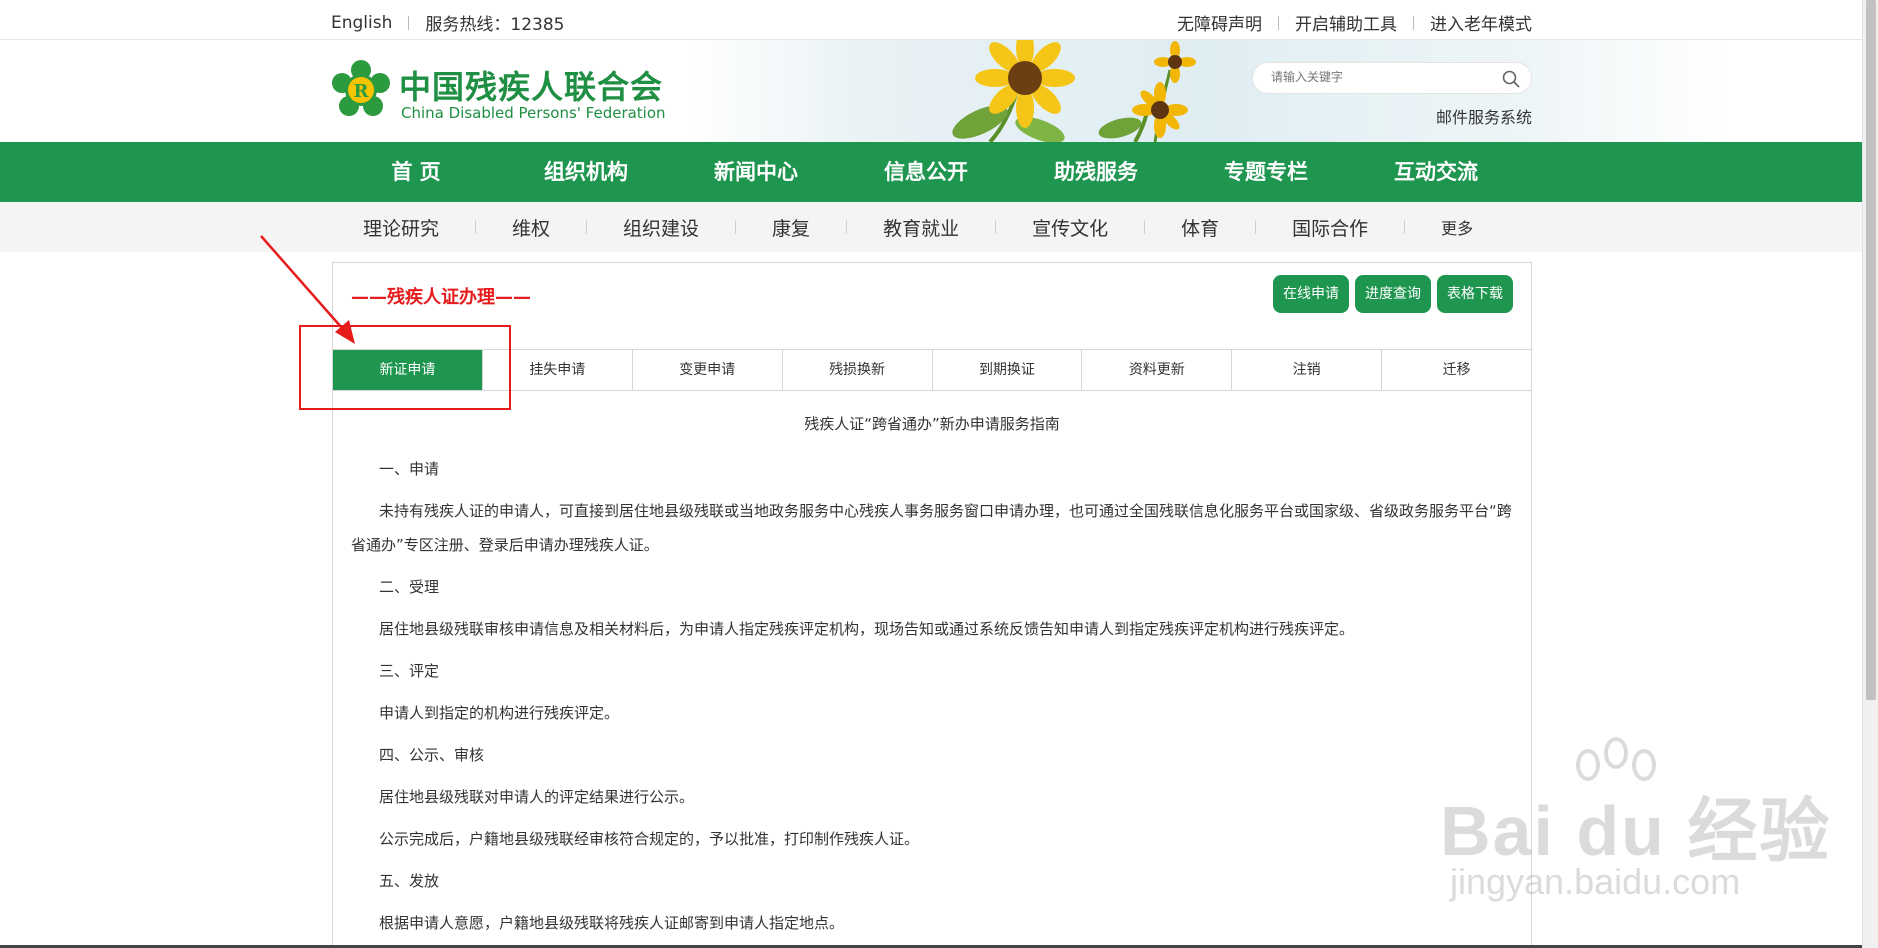  What do you see at coordinates (409, 587) in the screenshot?
I see `section-heading: 二、受理` at bounding box center [409, 587].